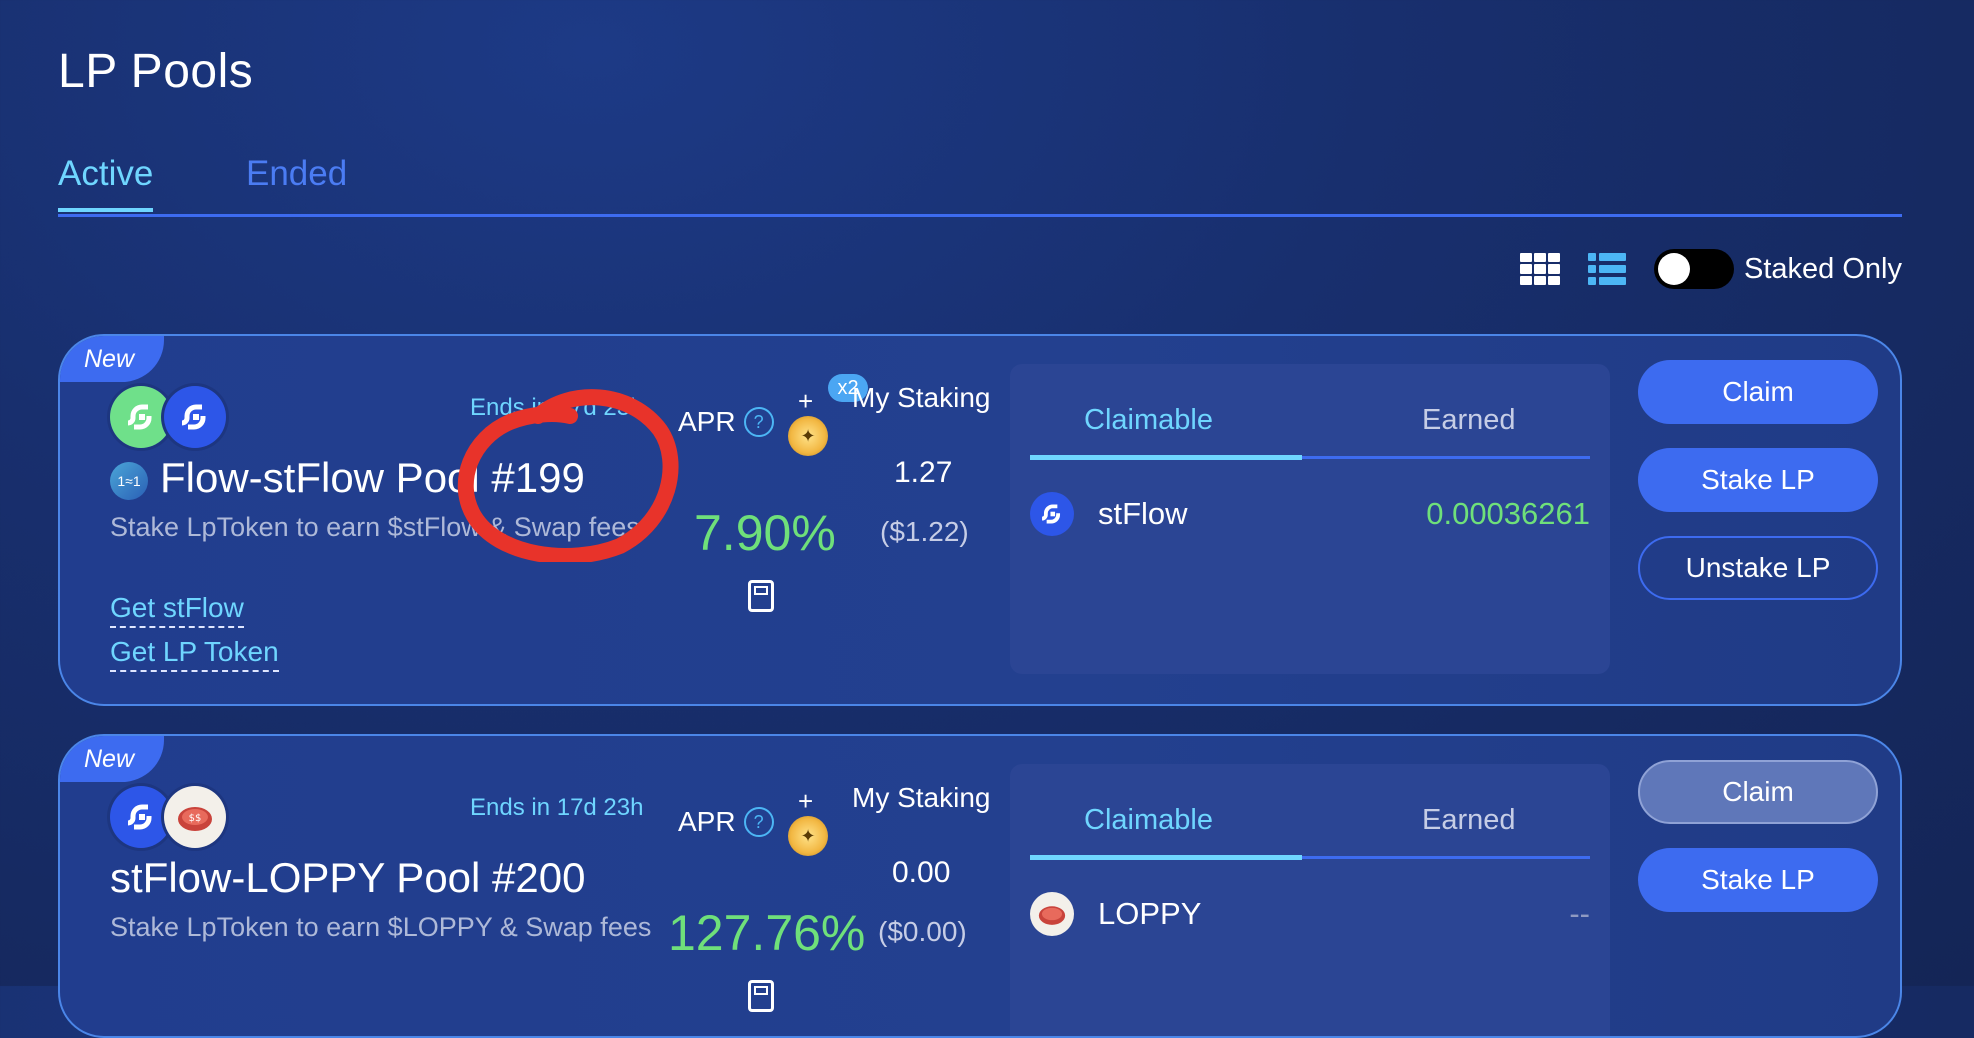  I want to click on page-title: LP Pools, so click(156, 71).